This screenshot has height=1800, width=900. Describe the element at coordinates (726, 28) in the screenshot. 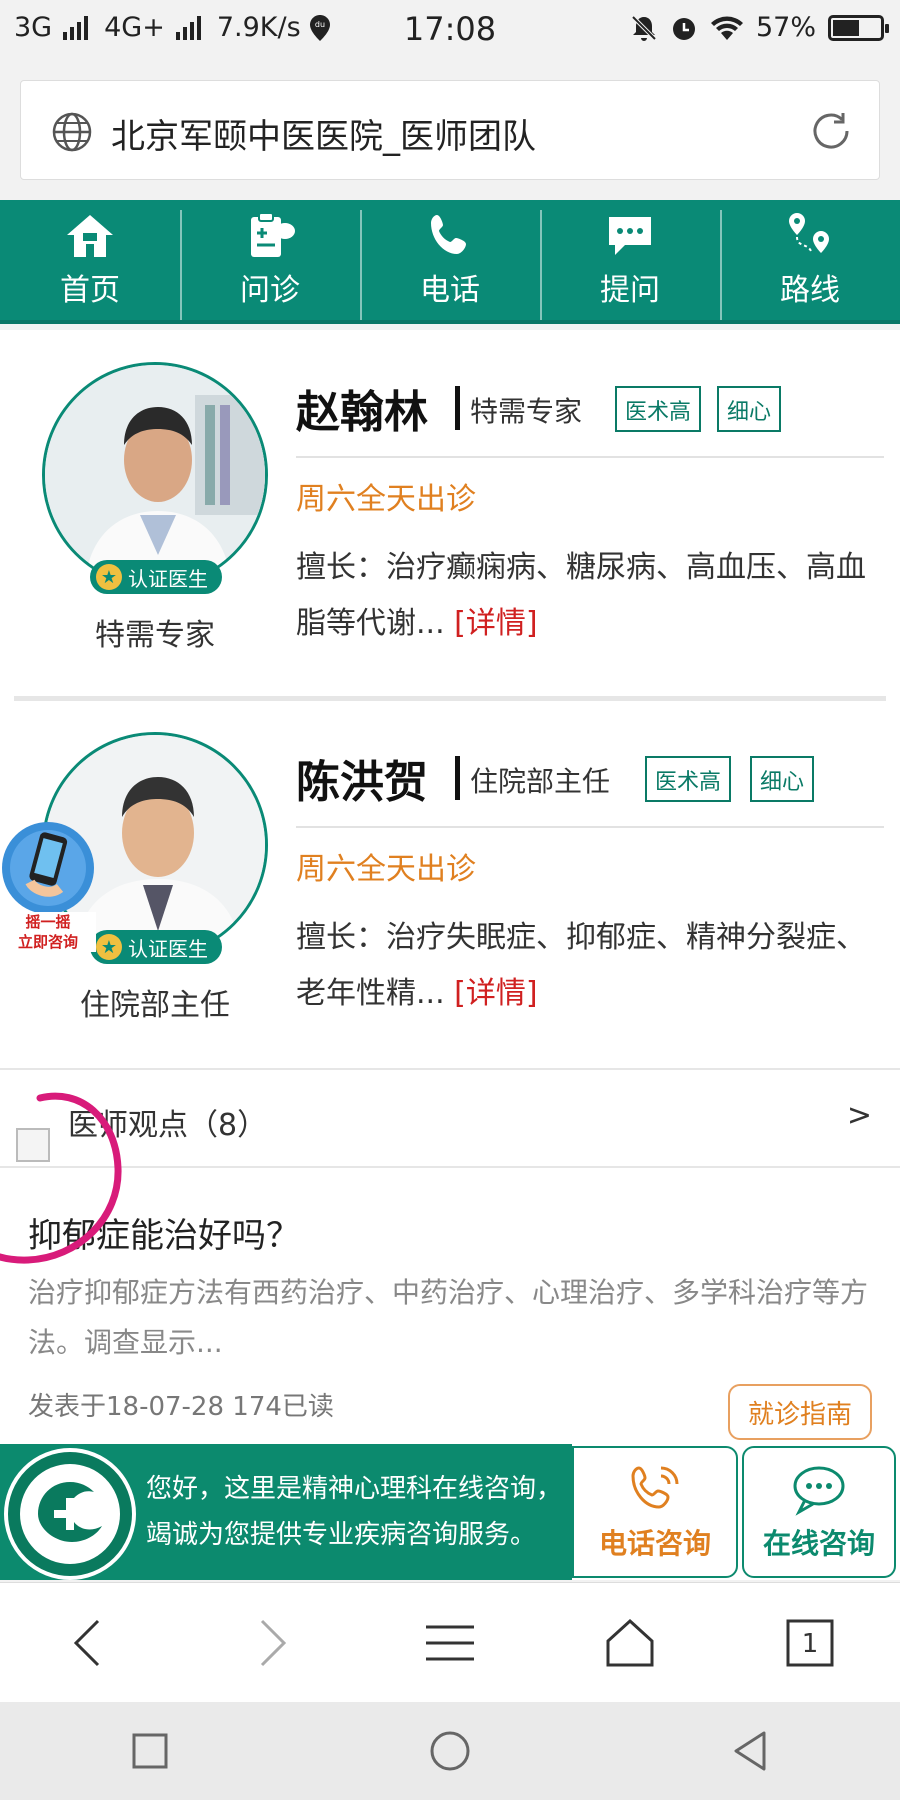

I see `wifi-icon` at that location.